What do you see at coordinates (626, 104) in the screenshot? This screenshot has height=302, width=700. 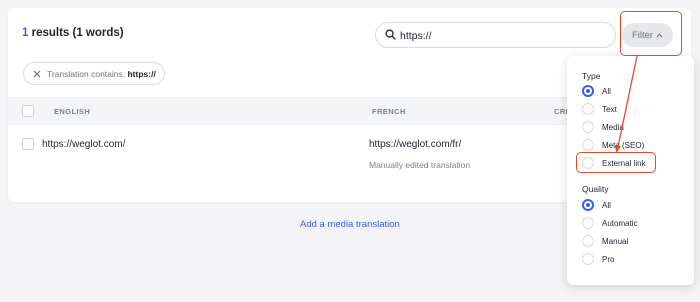 I see `annotation-arrow` at bounding box center [626, 104].